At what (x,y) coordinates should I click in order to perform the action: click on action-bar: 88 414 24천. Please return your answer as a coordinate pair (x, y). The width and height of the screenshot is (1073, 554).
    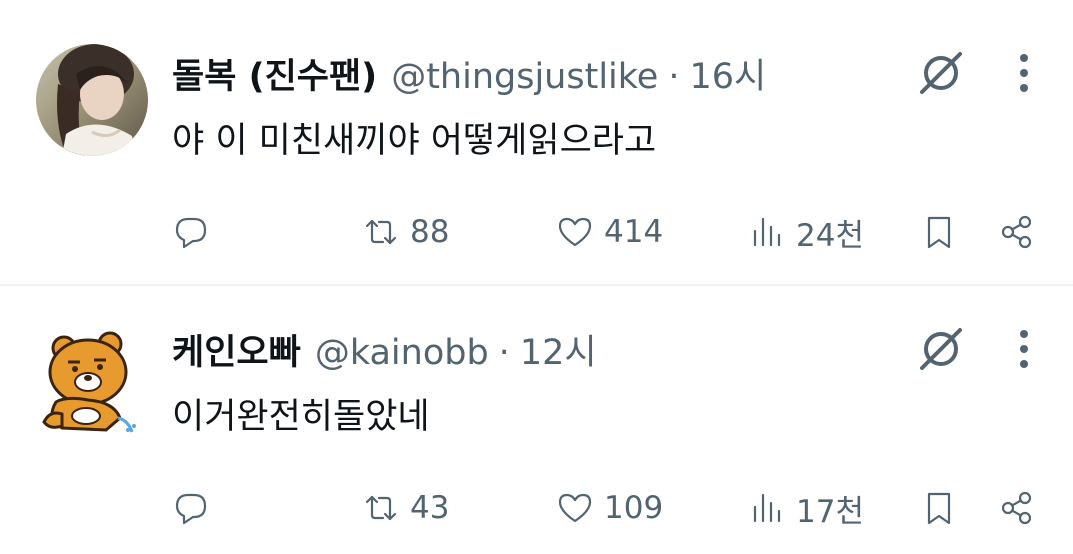
    Looking at the image, I should click on (536, 232).